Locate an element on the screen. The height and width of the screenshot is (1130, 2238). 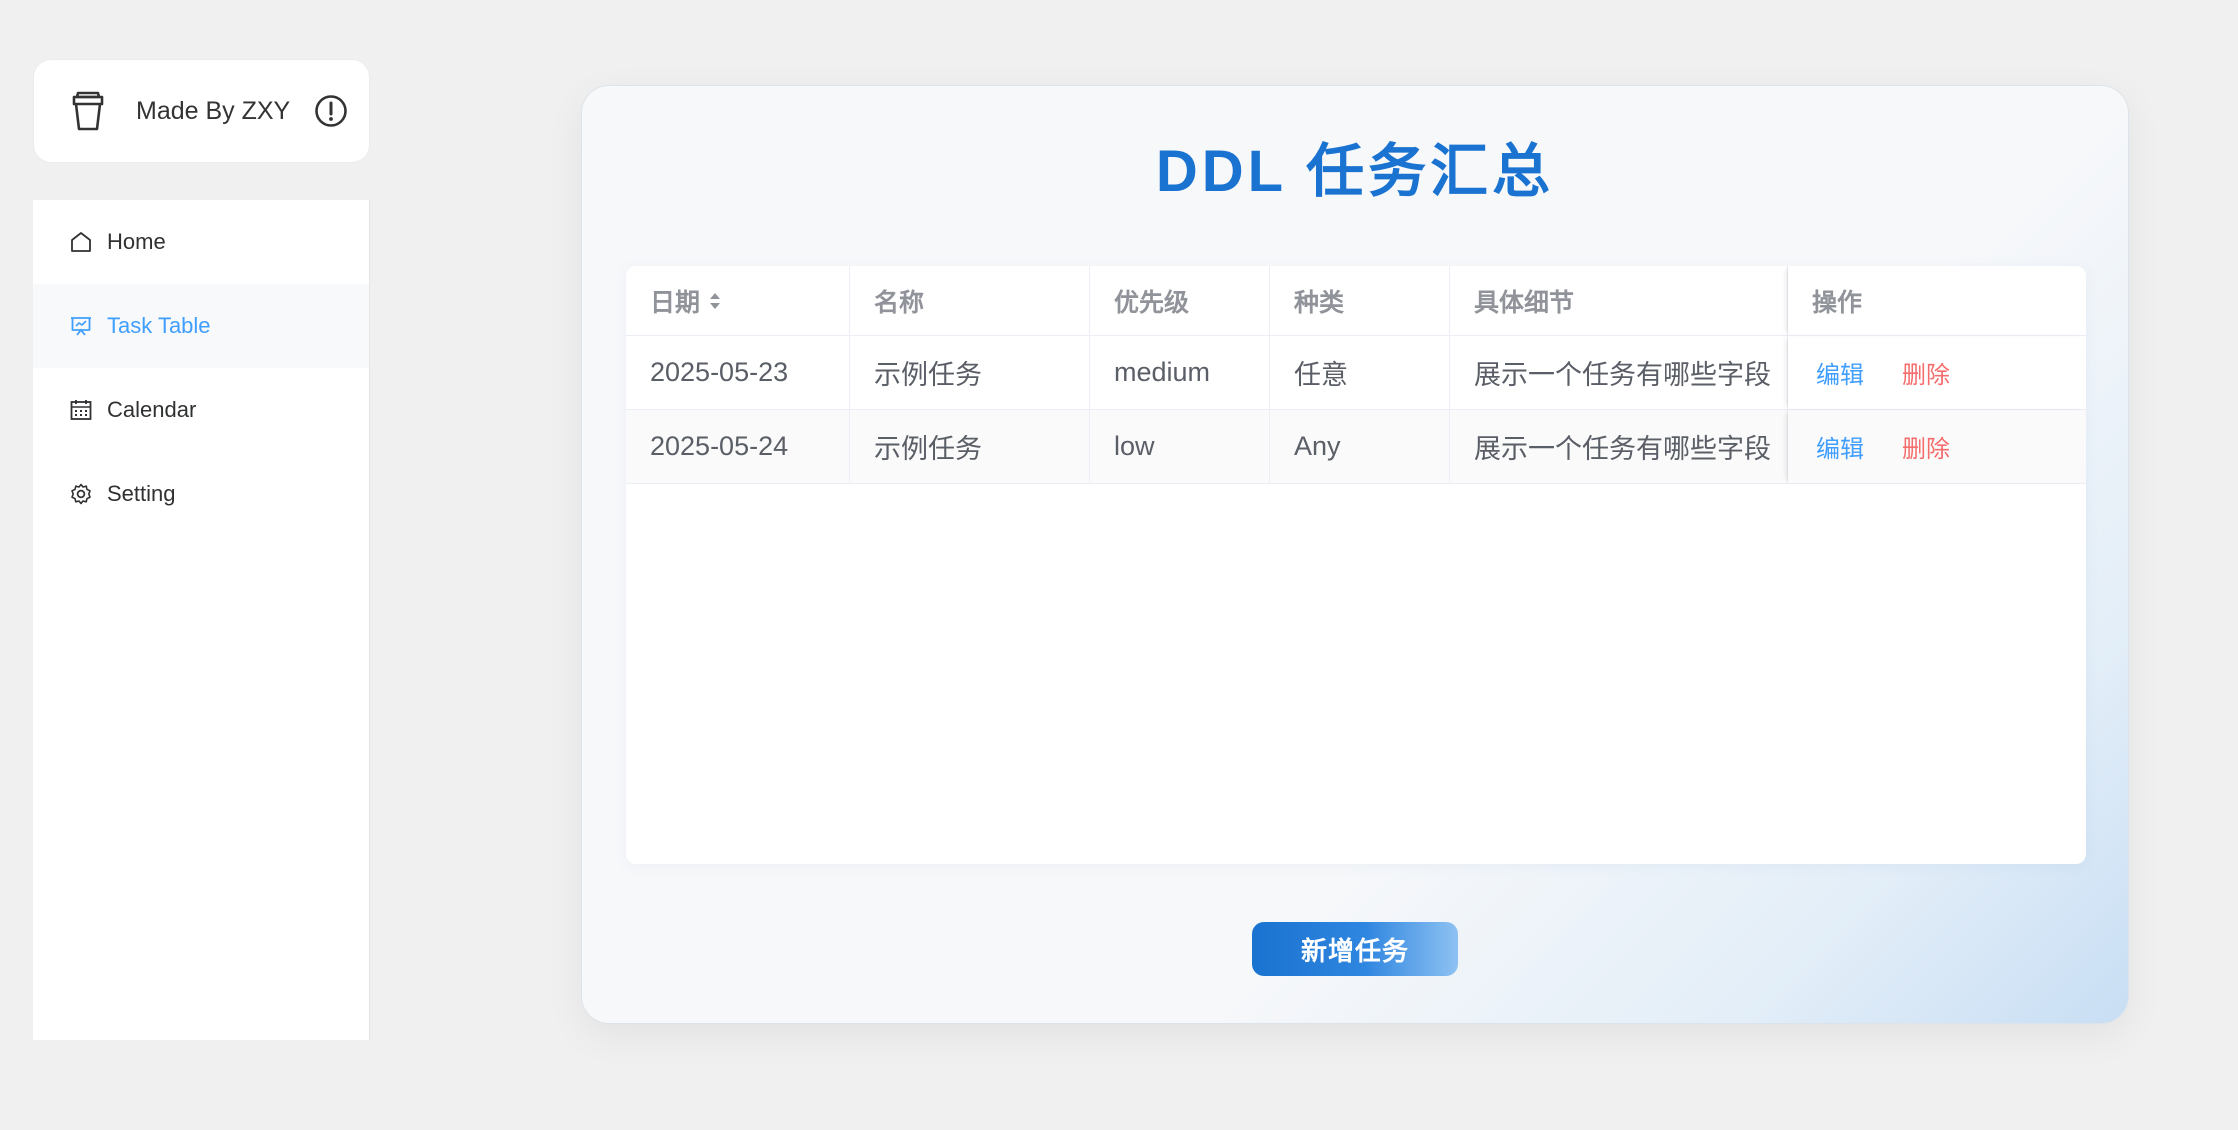
sidebar: Home Task Table Calendar Setting is located at coordinates (201, 620).